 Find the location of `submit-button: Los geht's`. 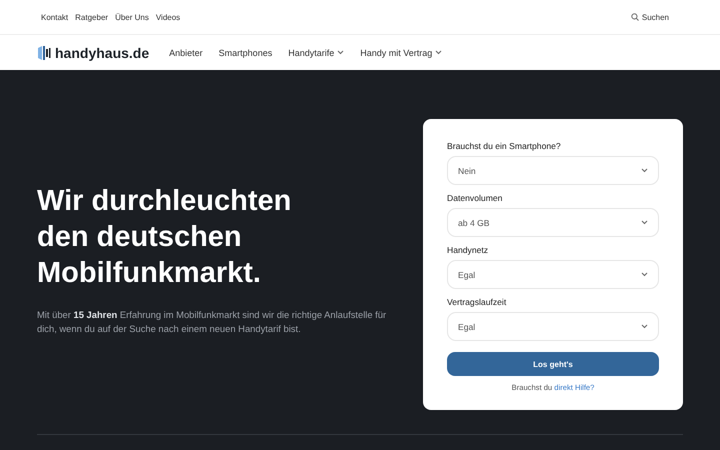

submit-button: Los geht's is located at coordinates (553, 364).